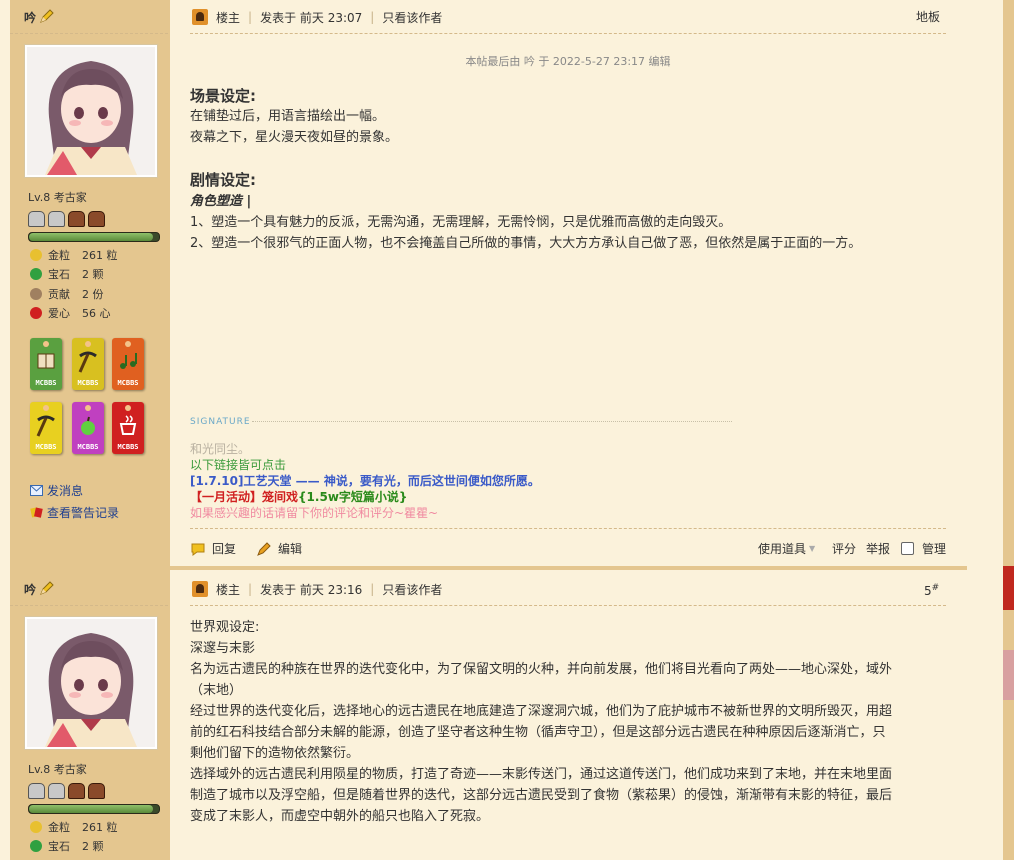 The height and width of the screenshot is (860, 1014). I want to click on medal-java: MCBBS, so click(128, 428).